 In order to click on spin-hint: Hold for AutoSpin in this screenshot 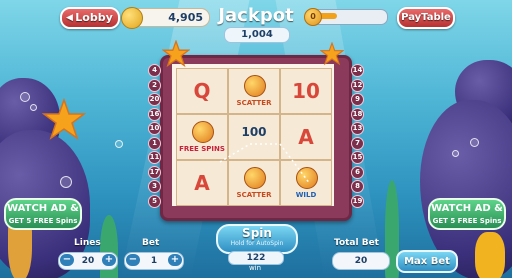, I will do `click(257, 243)`.